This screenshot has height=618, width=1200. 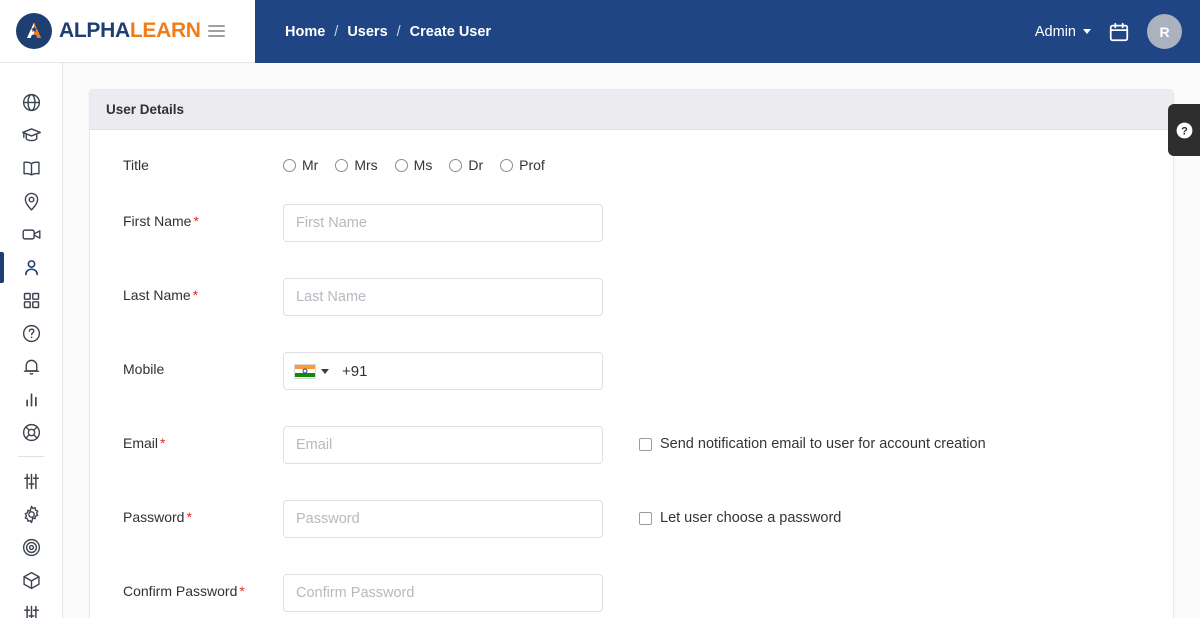 I want to click on breadcrumb-item-create-user: Create User, so click(x=450, y=32).